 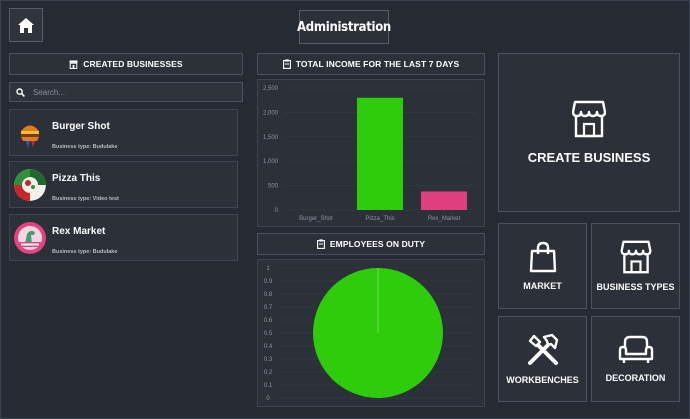 What do you see at coordinates (444, 219) in the screenshot?
I see `x-tick-label: Rex_Market` at bounding box center [444, 219].